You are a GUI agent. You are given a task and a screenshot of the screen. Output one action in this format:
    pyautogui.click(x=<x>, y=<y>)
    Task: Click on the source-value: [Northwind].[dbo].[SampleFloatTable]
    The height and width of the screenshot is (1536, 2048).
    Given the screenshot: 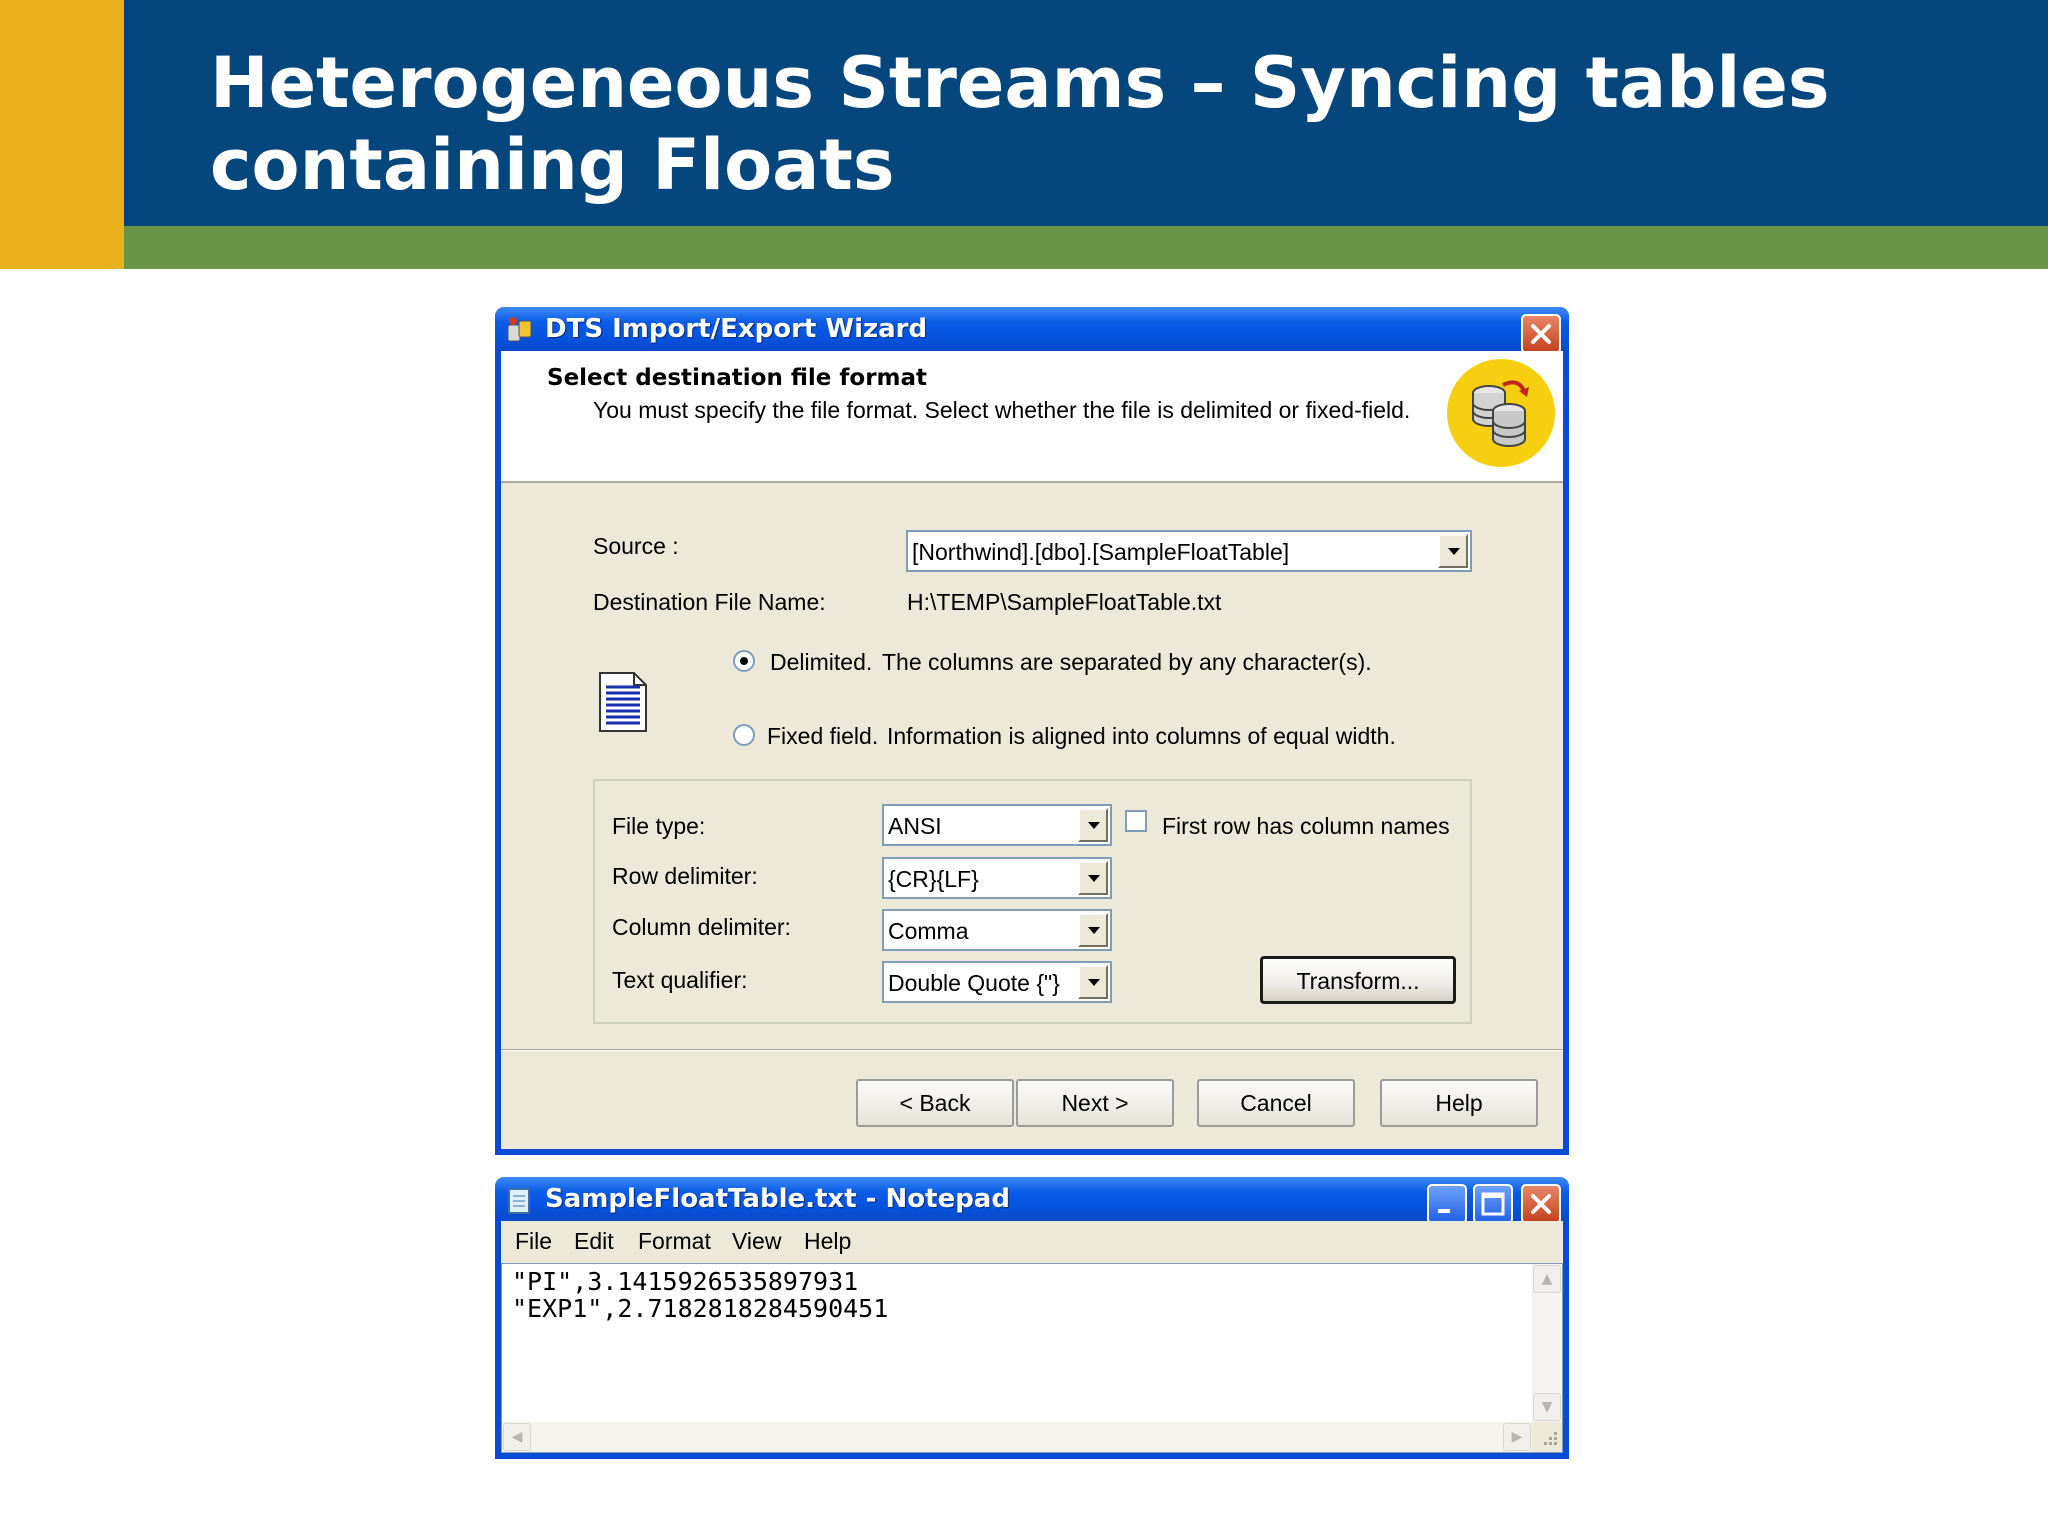 What is the action you would take?
    pyautogui.click(x=1101, y=552)
    